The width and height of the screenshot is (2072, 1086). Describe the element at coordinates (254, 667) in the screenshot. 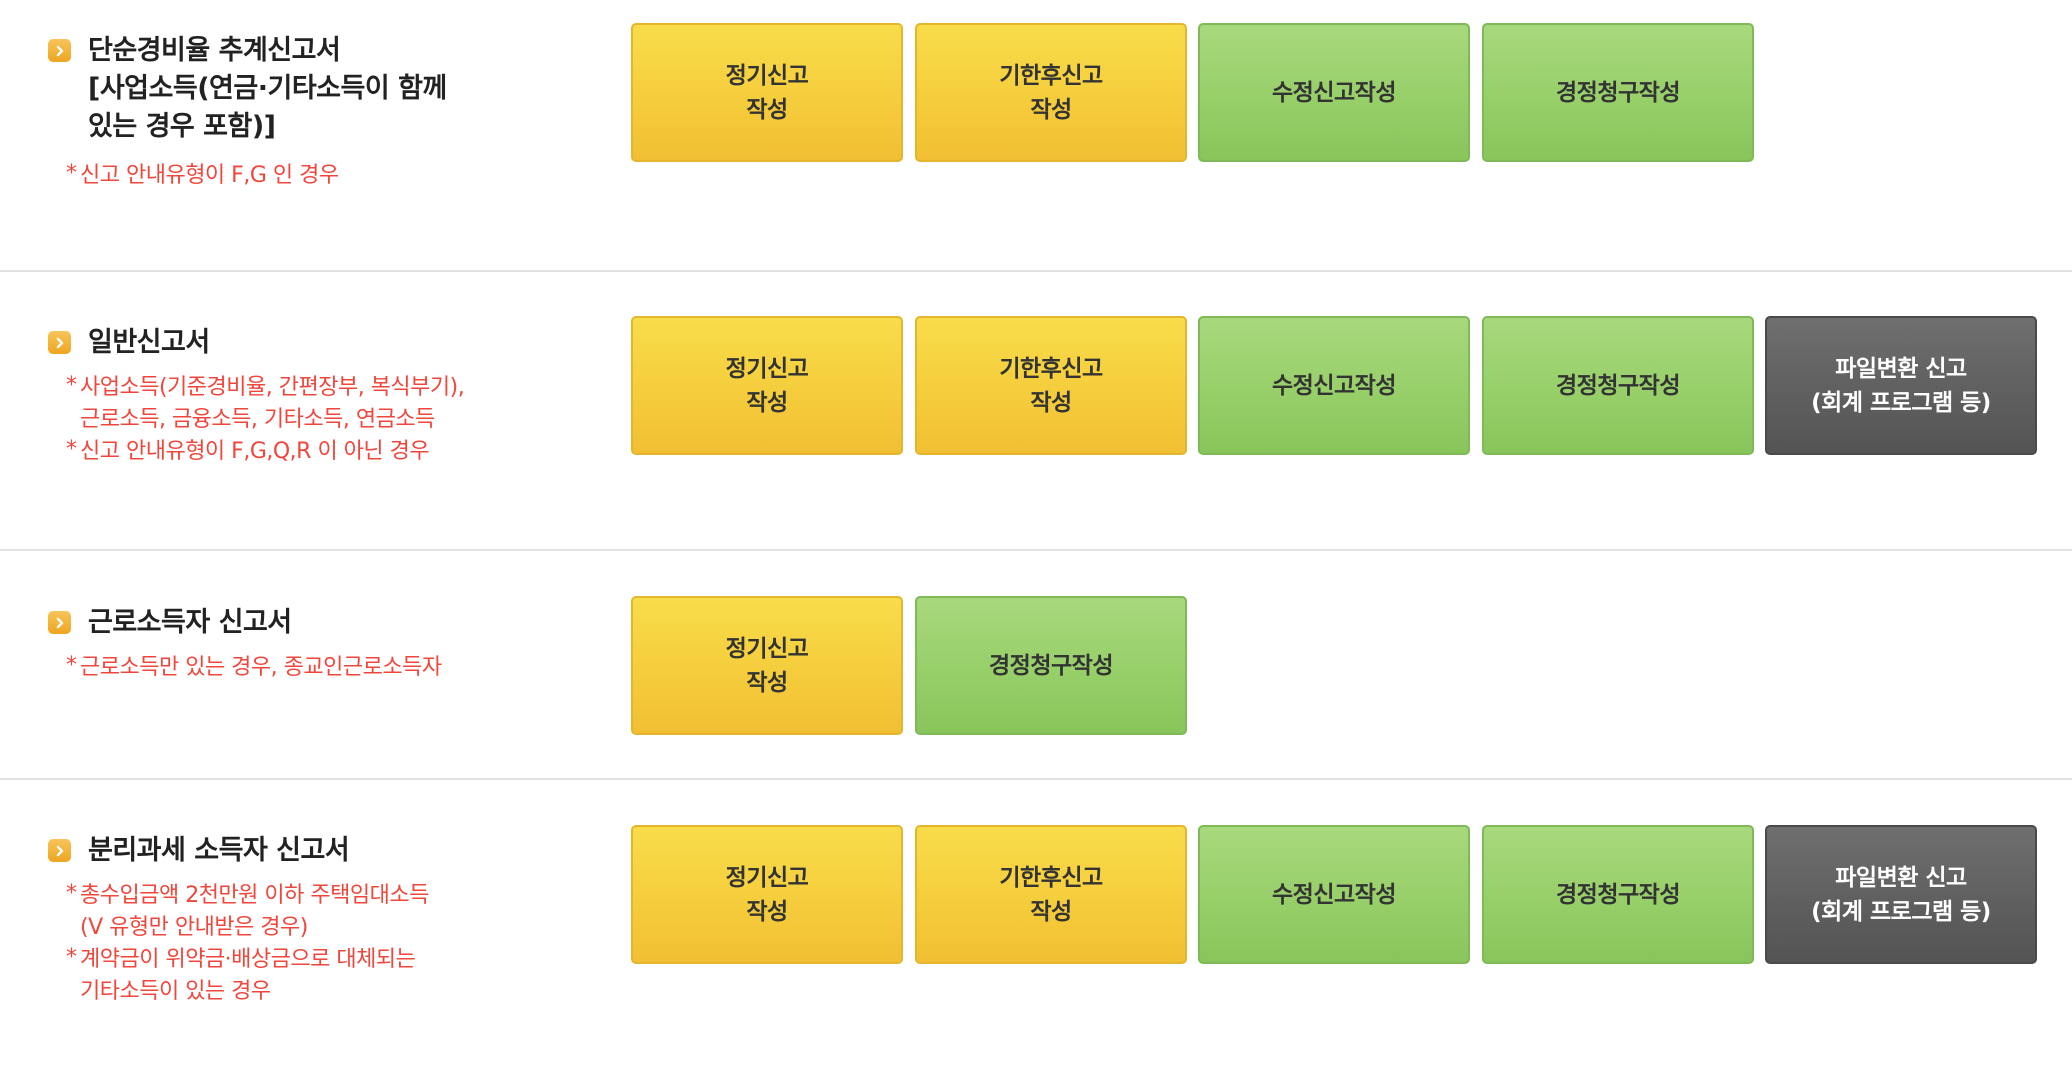

I see `section-note: 근로소득만 있는 경우, 종교인근로소득자` at that location.